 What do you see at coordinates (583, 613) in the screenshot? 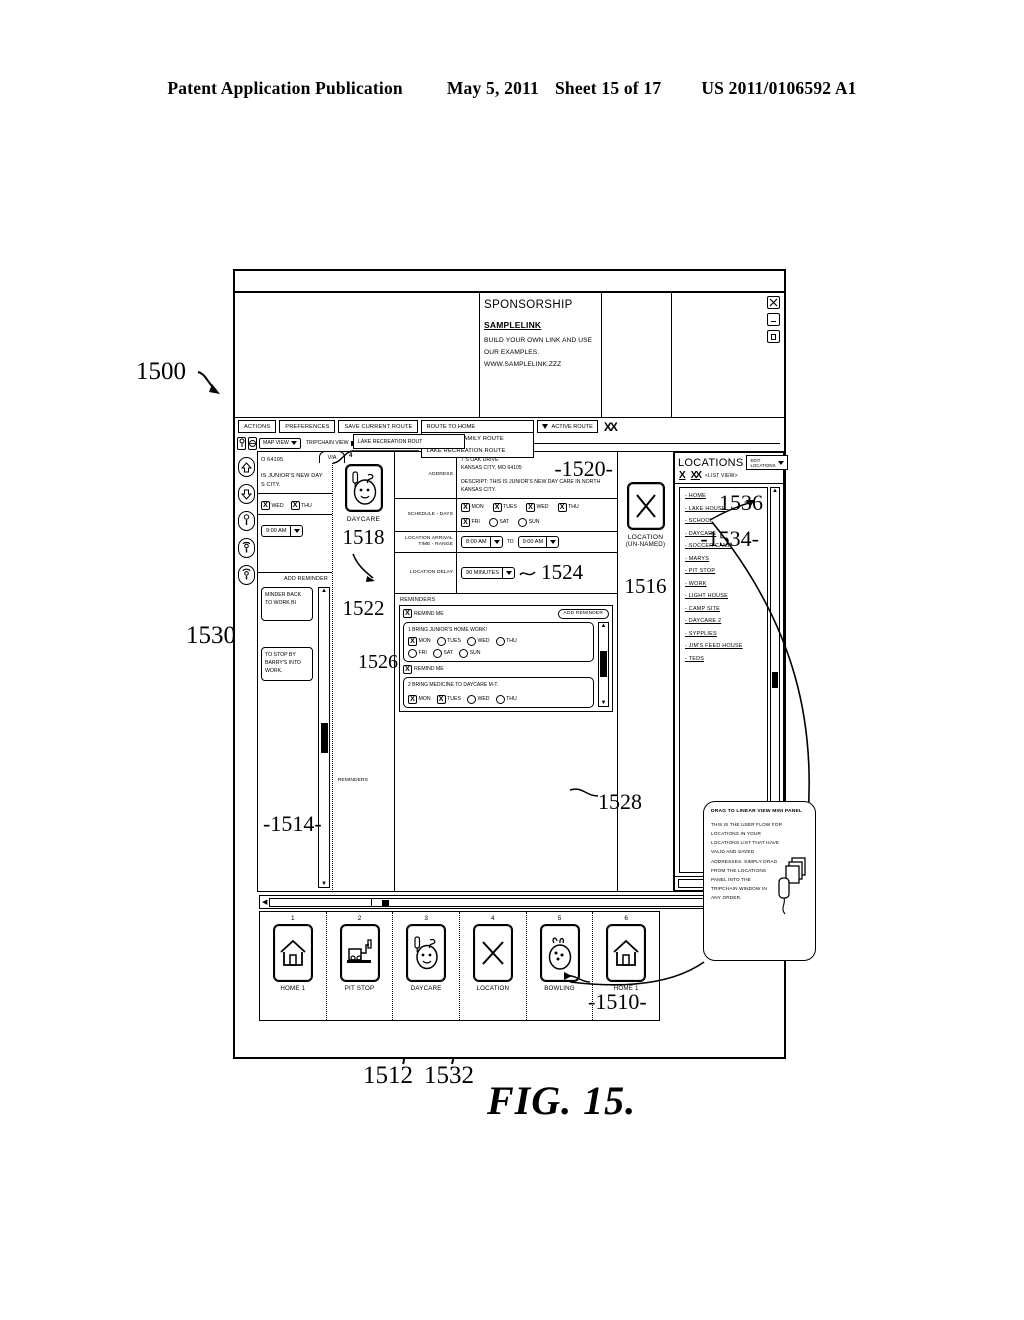
I see `add-reminder-button: ADD REMINDER` at bounding box center [583, 613].